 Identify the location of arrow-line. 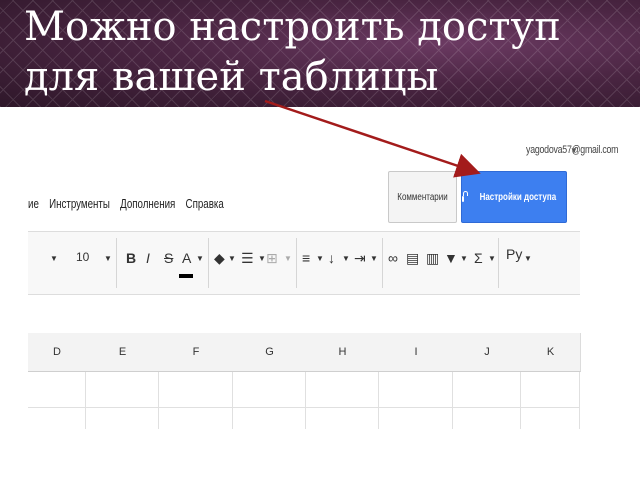
(372, 138).